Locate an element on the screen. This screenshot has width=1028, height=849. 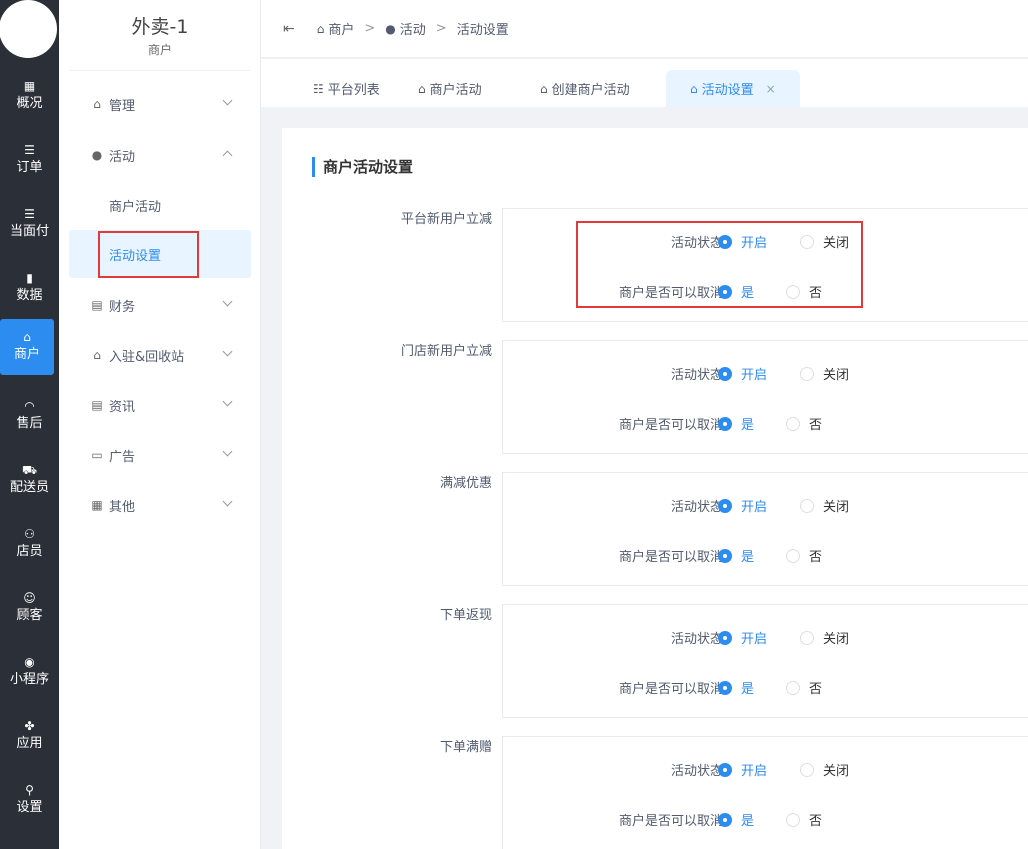
breadcrumb-merchant: 商户 is located at coordinates (341, 28).